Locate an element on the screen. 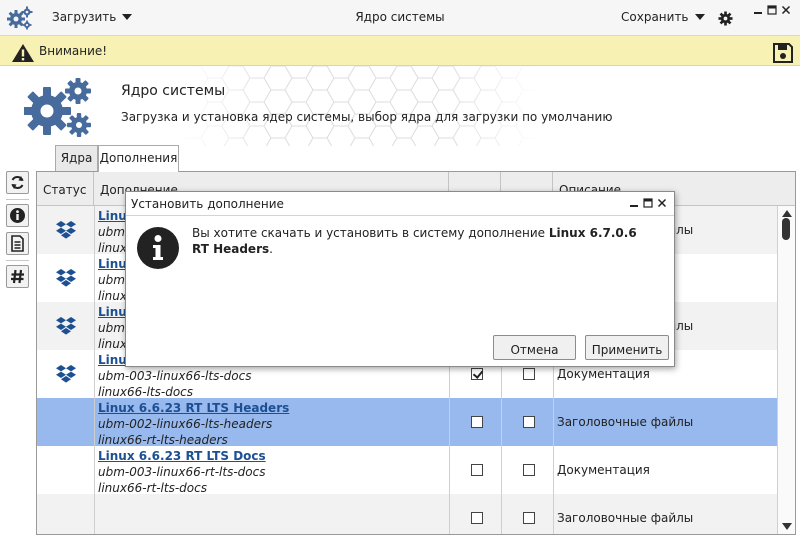 The image size is (800, 540). refresh-button is located at coordinates (17, 182).